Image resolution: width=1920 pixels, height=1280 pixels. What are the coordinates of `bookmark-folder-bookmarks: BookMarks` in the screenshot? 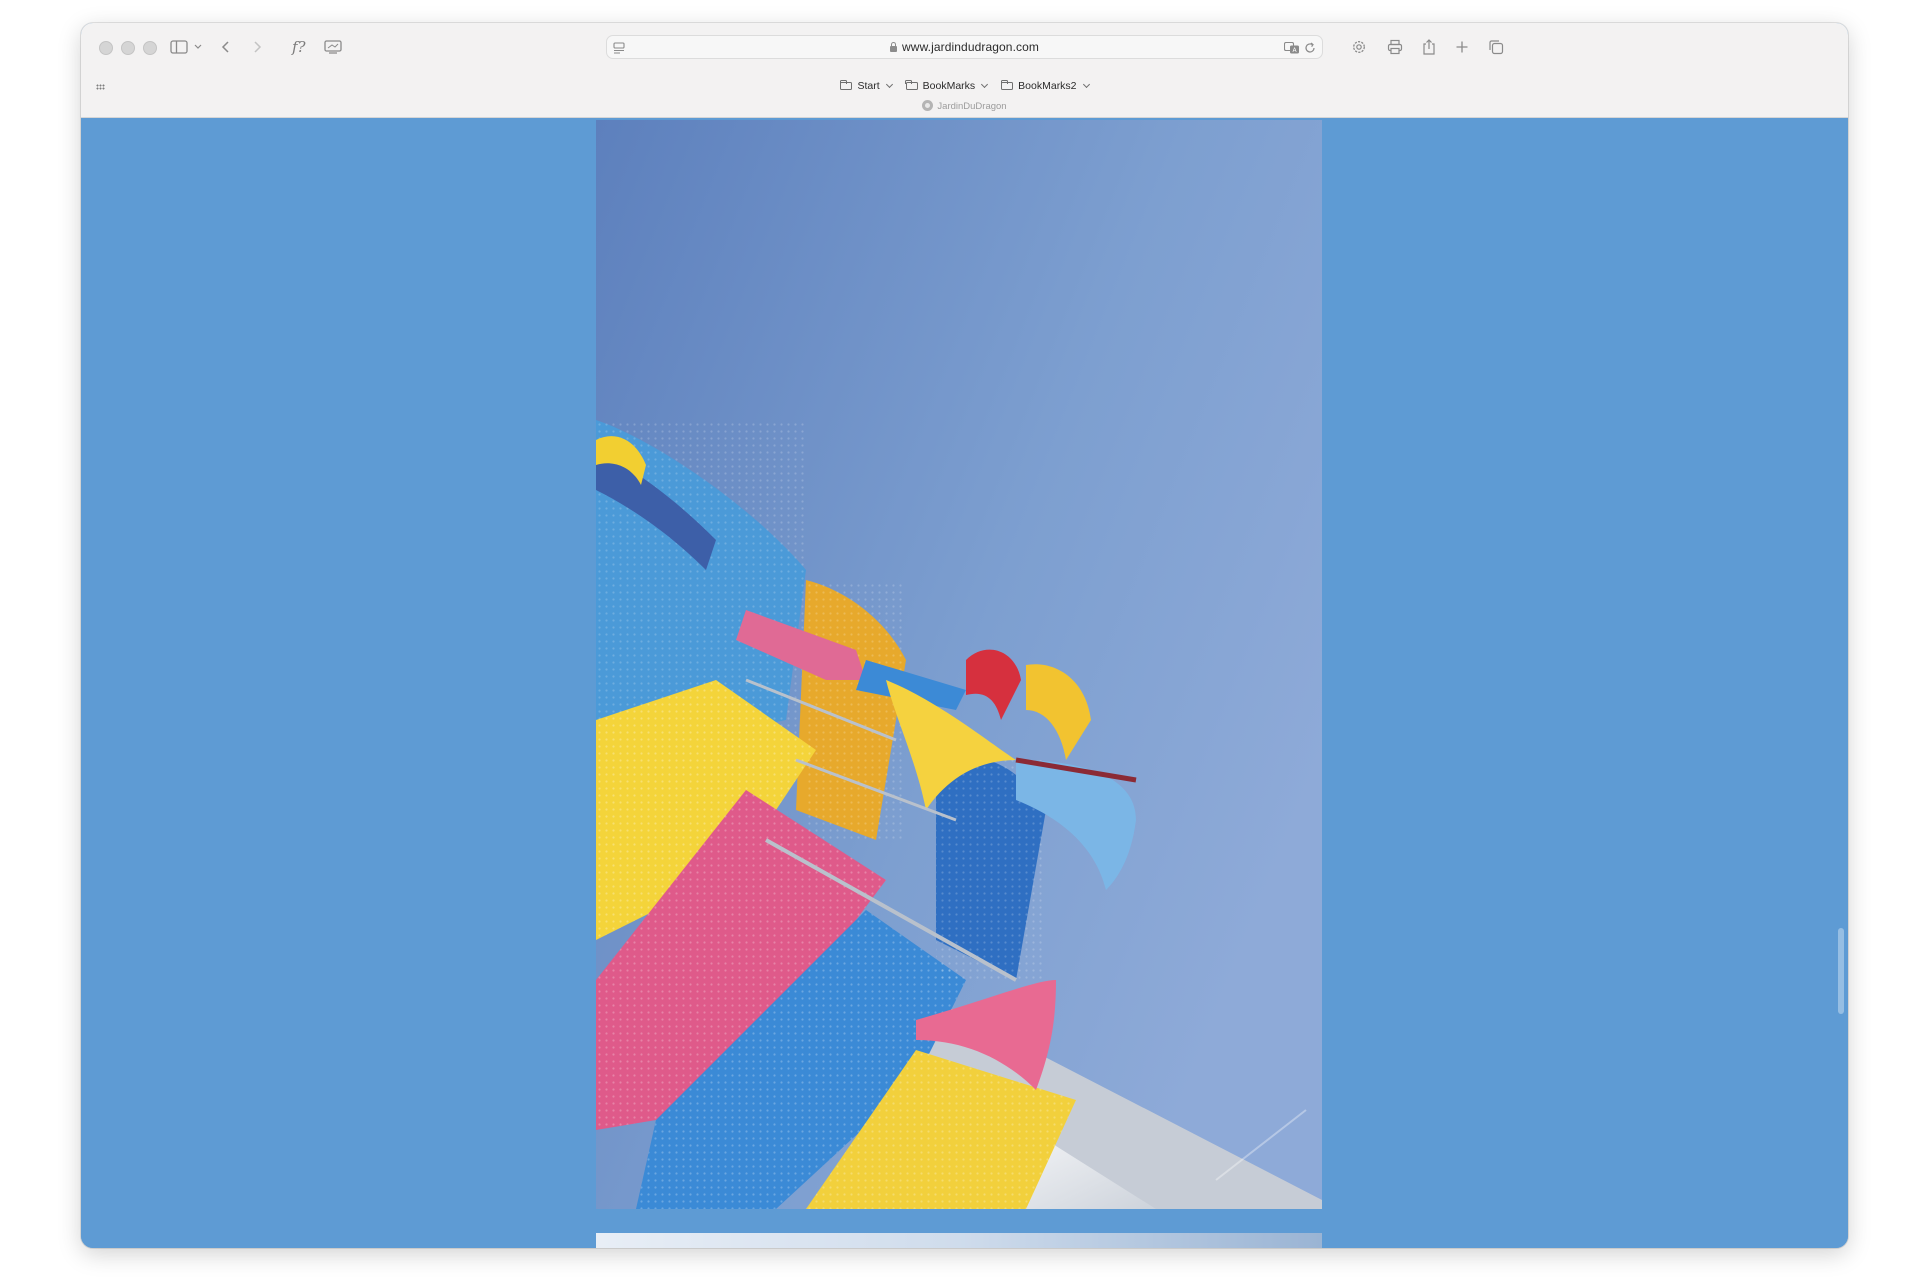 It's located at (947, 85).